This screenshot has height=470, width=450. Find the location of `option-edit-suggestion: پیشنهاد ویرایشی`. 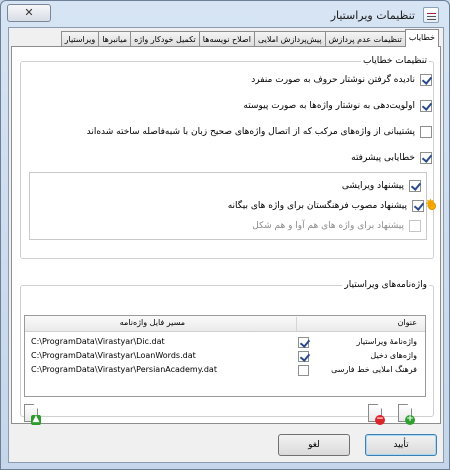

option-edit-suggestion: پیشنهاد ویرایشی is located at coordinates (381, 186).